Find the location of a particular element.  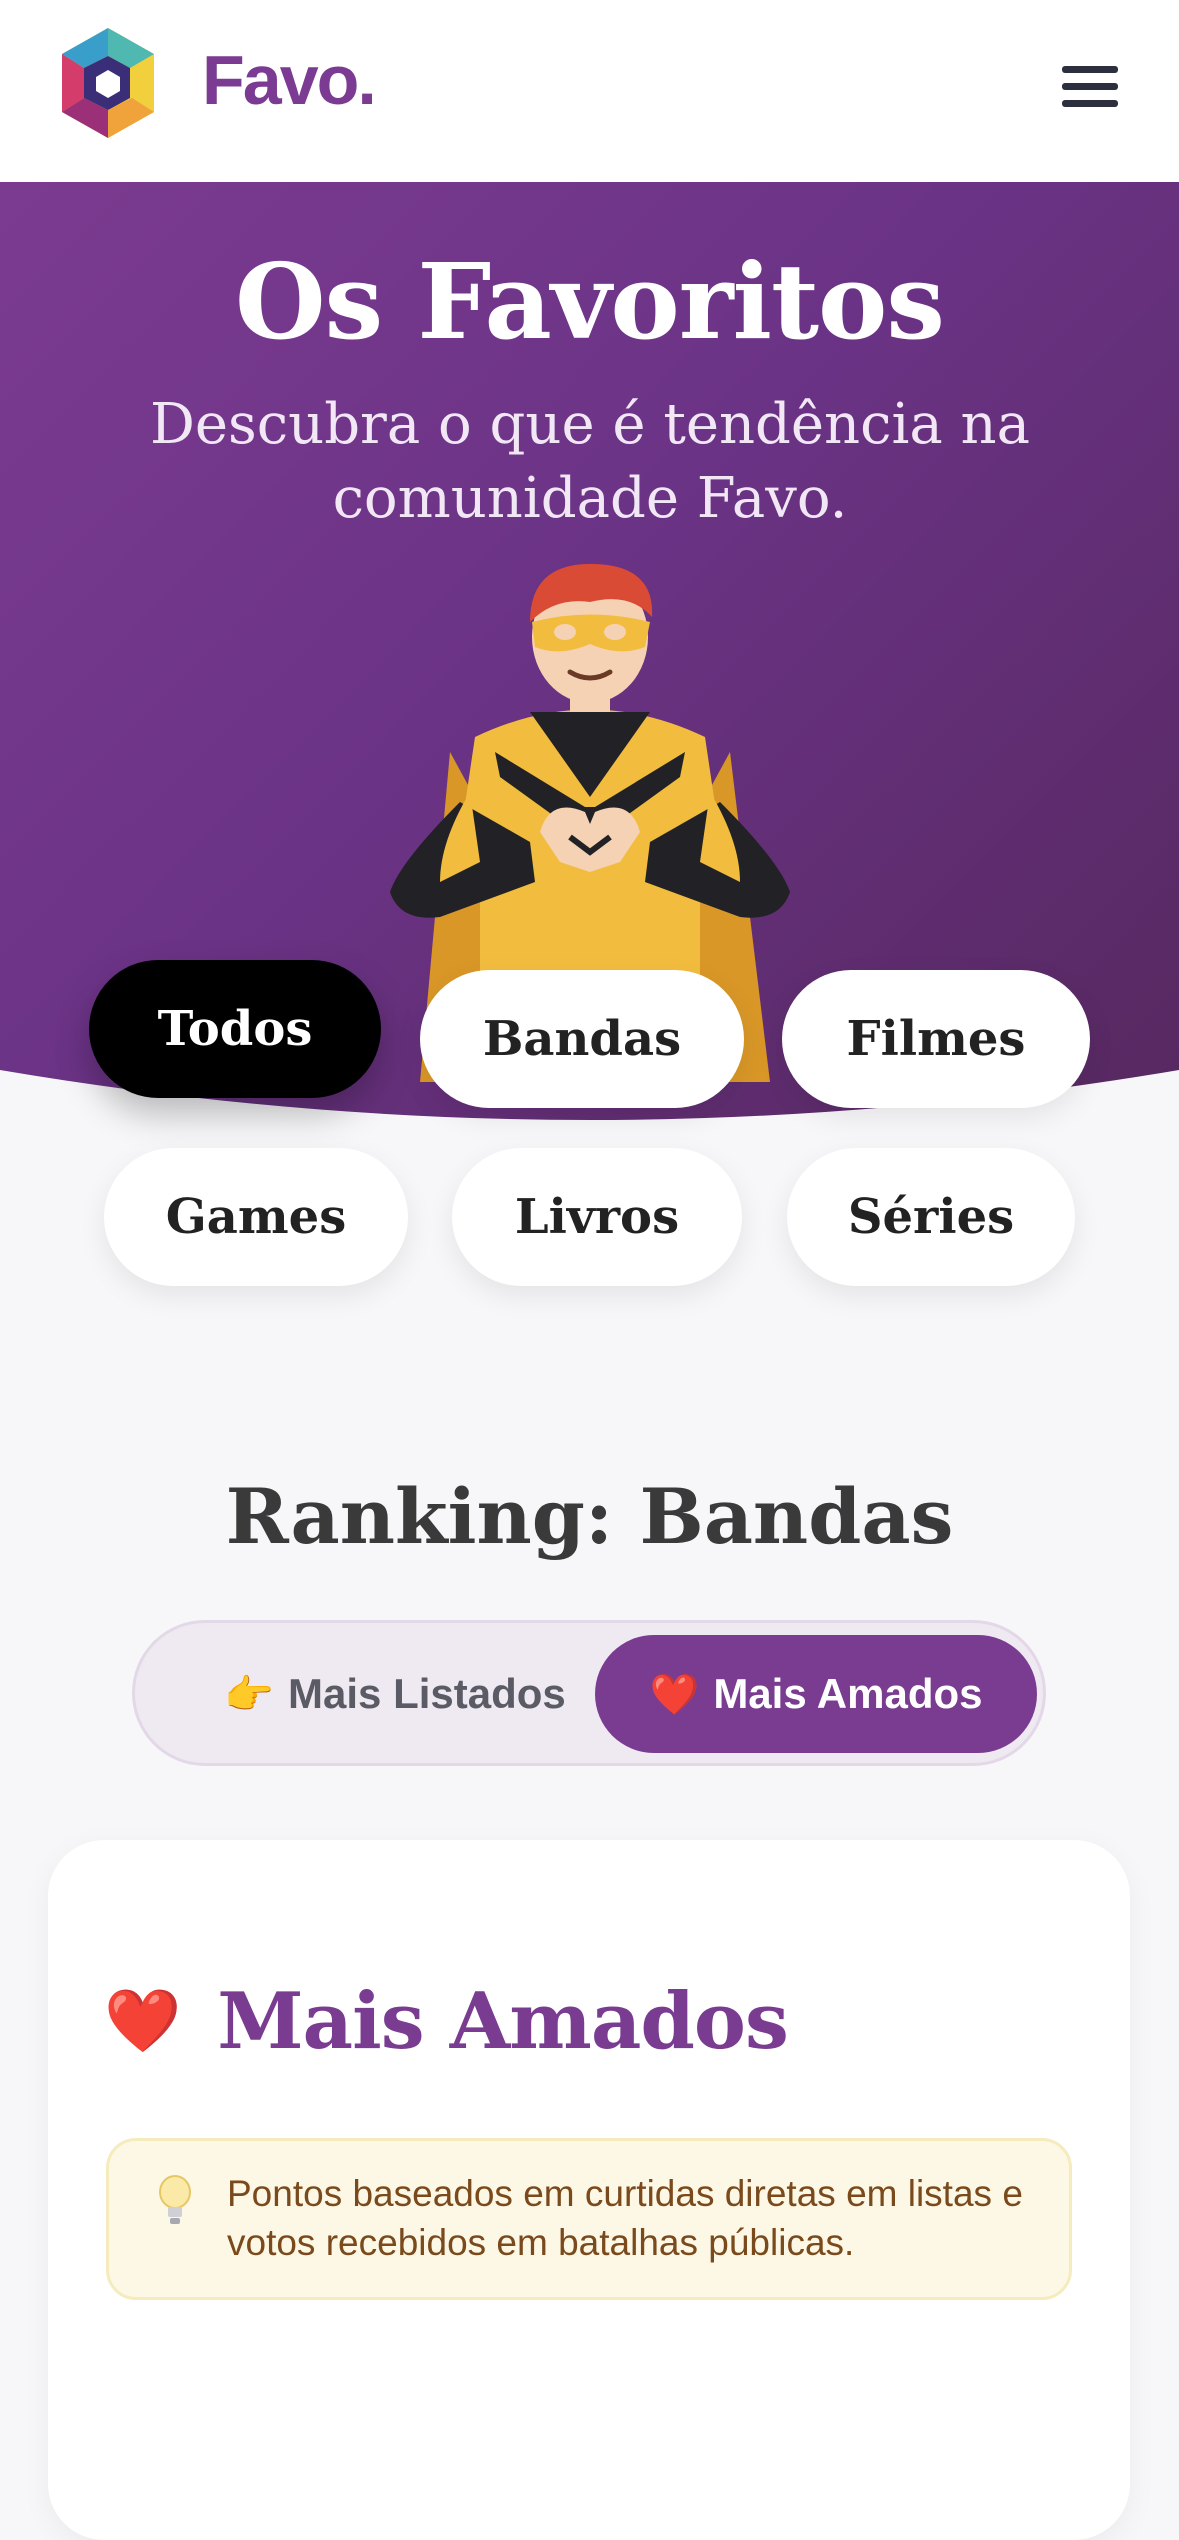

ranking-mode-toggle: 👉 Mais Listados ❤️ Mais Amados is located at coordinates (589, 1693).